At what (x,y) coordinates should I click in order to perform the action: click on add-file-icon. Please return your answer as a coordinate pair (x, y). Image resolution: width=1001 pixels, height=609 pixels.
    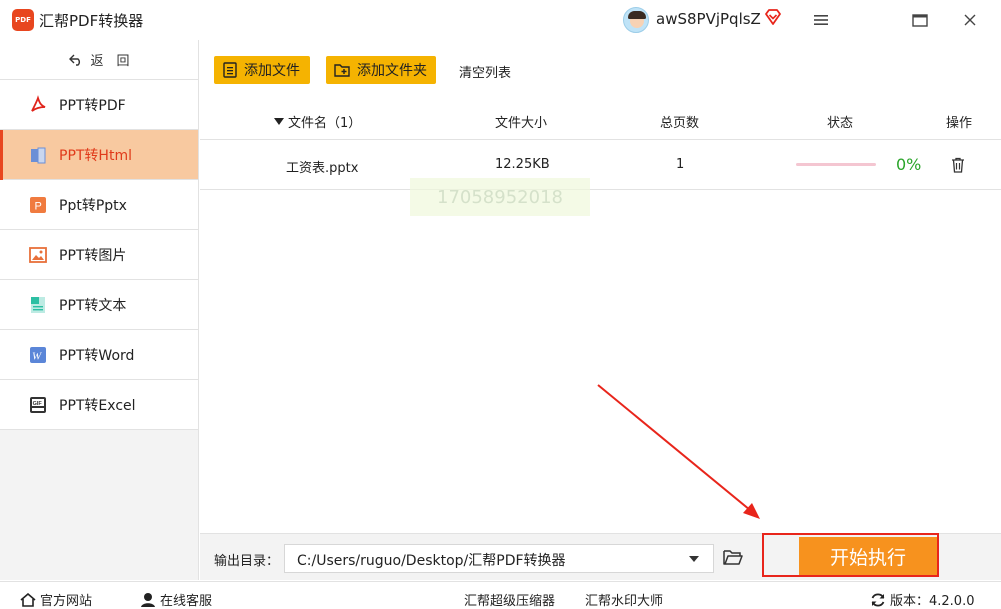
    Looking at the image, I should click on (230, 70).